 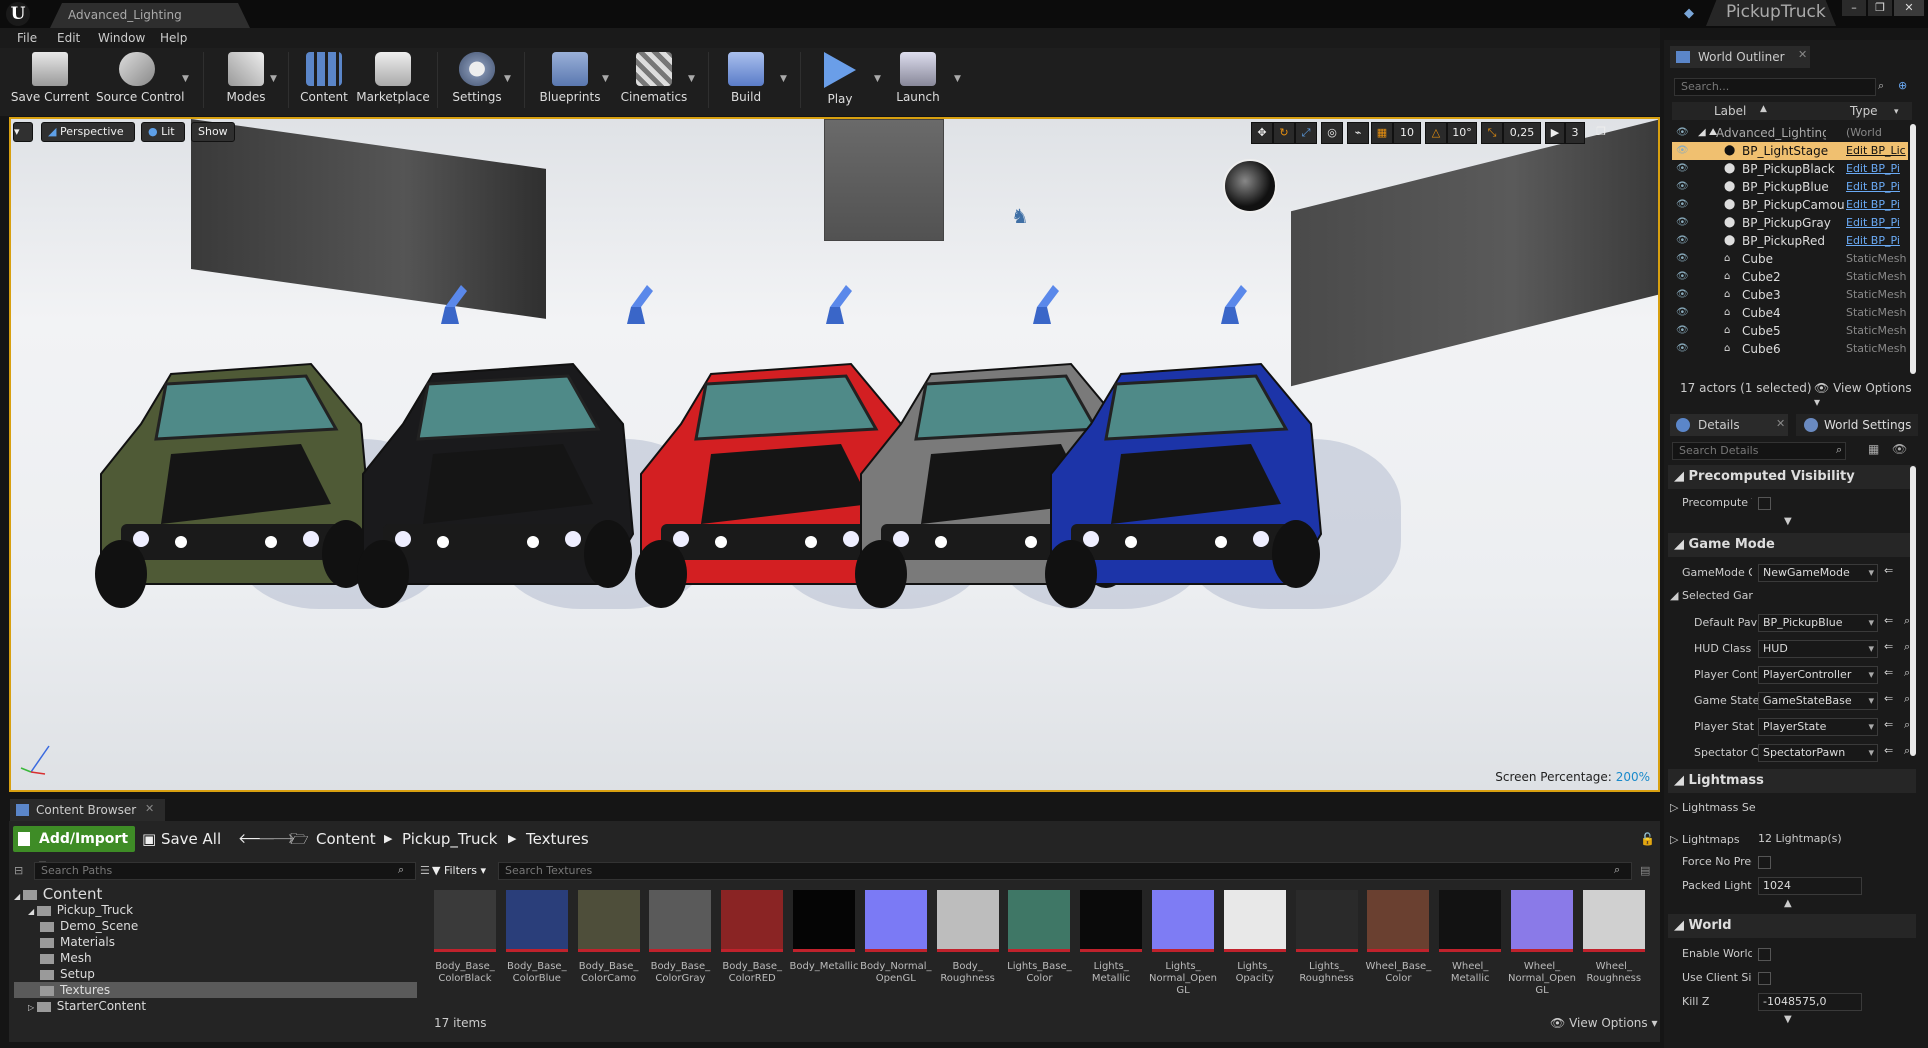 I want to click on hud-class-select: HUD, so click(x=1818, y=649).